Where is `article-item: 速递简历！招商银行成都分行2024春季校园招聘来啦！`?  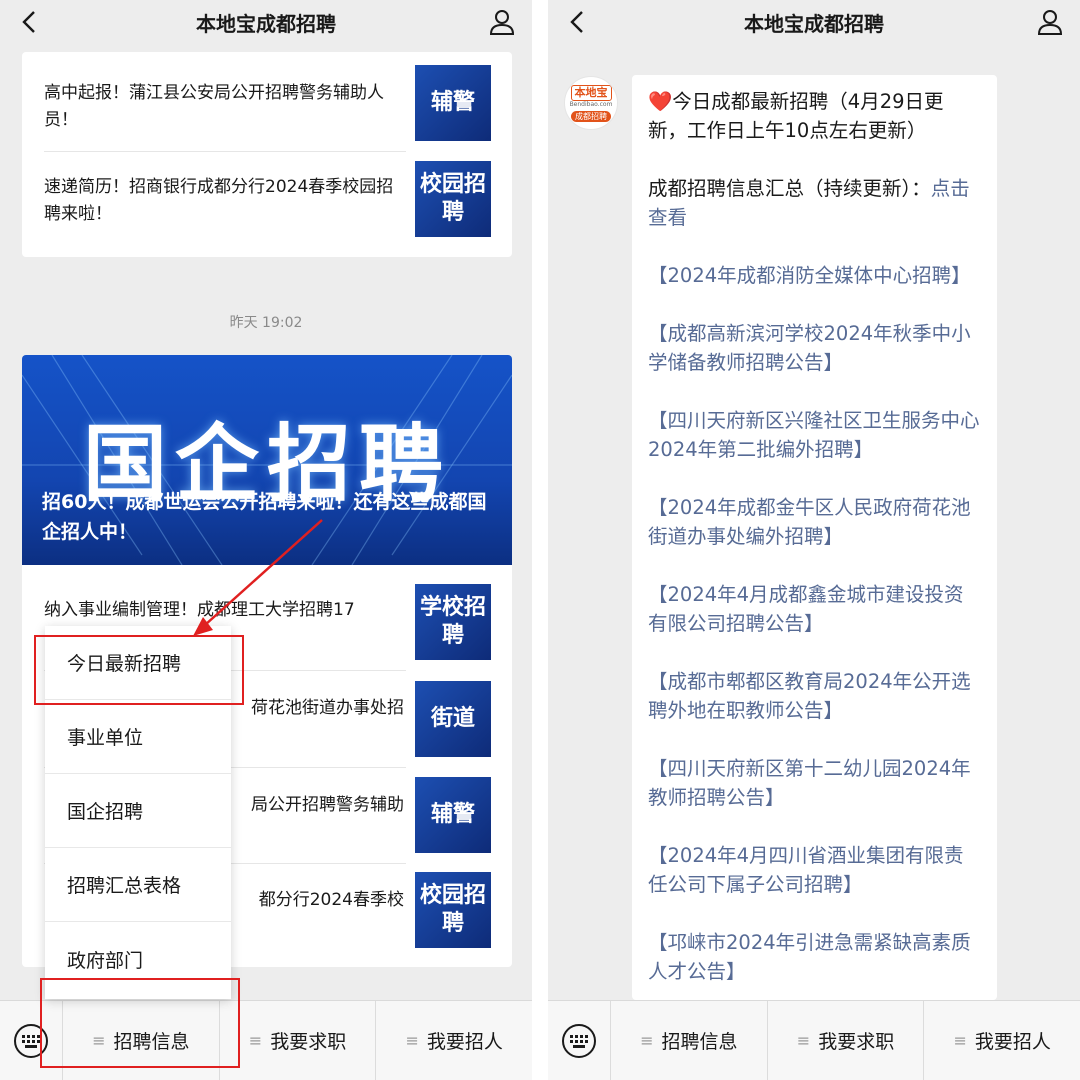
article-item: 速递简历！招商银行成都分行2024春季校园招聘来啦！ is located at coordinates (225, 201).